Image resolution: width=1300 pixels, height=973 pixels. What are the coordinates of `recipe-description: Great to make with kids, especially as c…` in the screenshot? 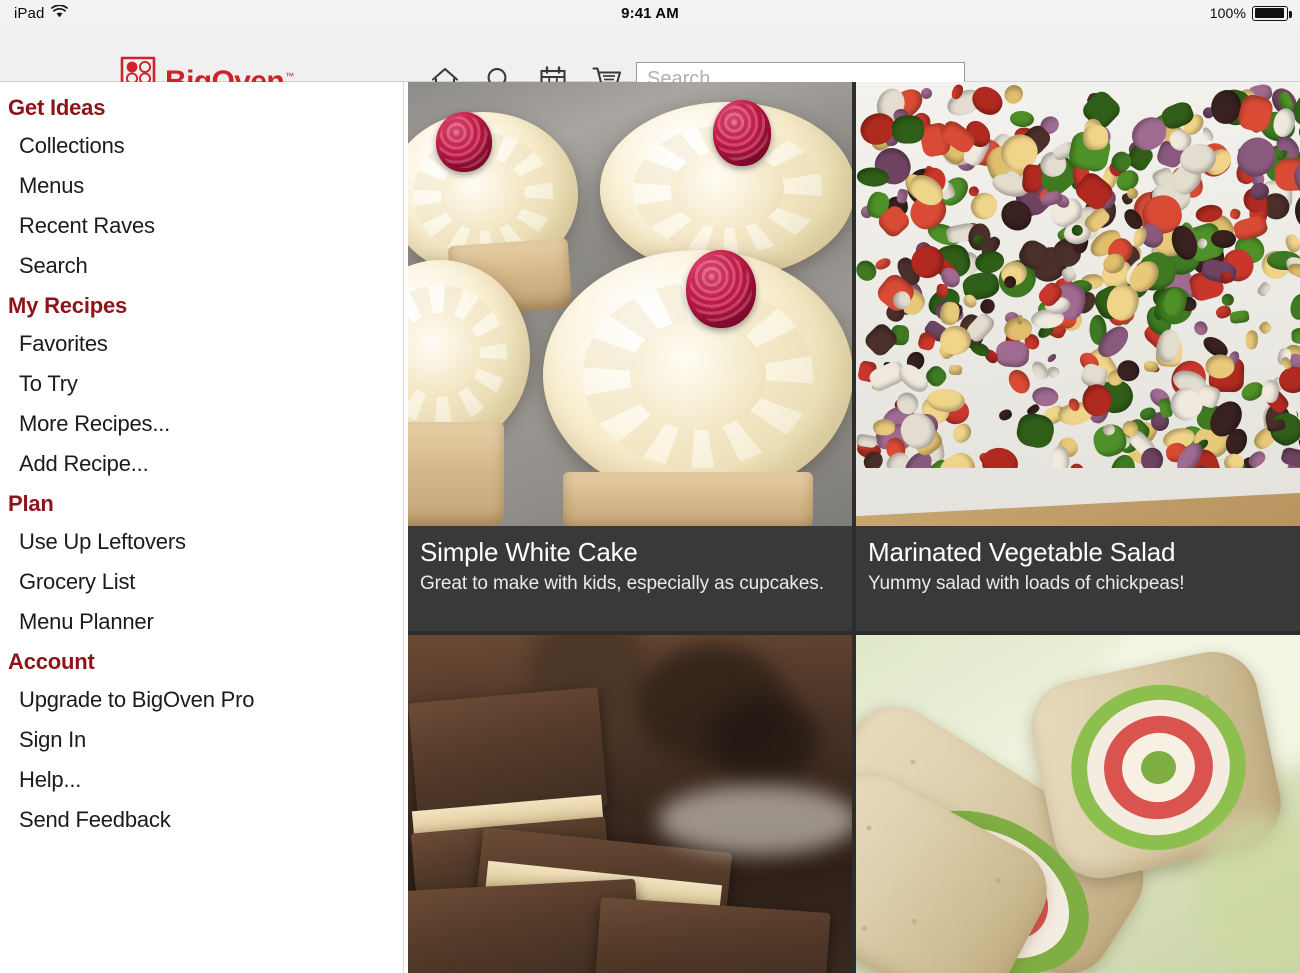 It's located at (622, 584).